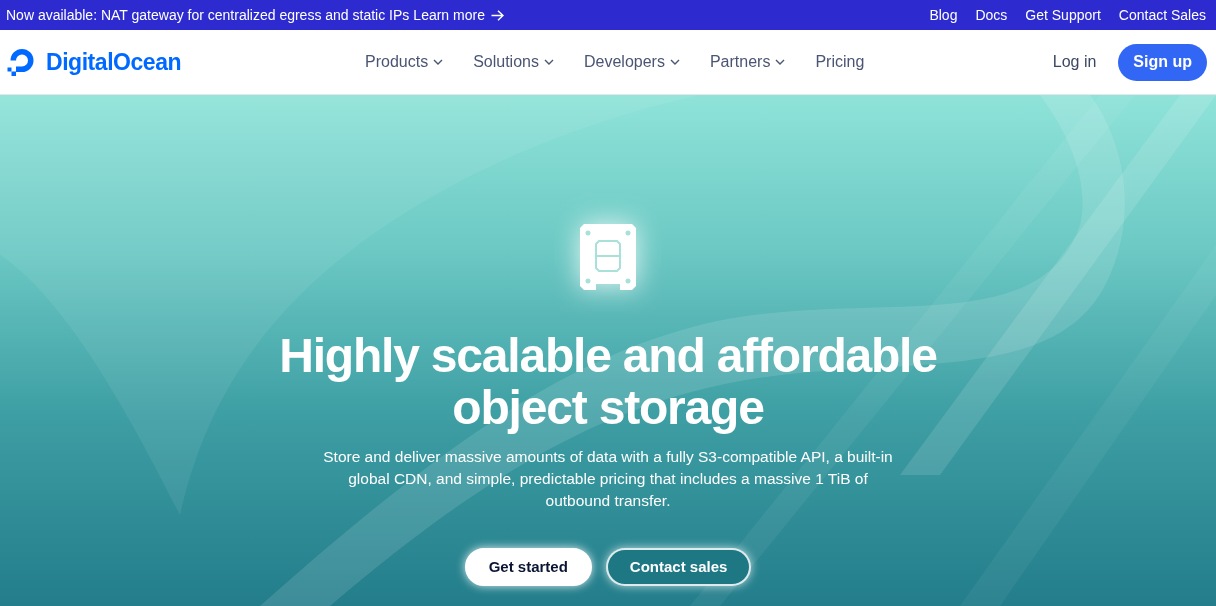 Image resolution: width=1216 pixels, height=606 pixels. I want to click on top-link: Docs, so click(991, 15).